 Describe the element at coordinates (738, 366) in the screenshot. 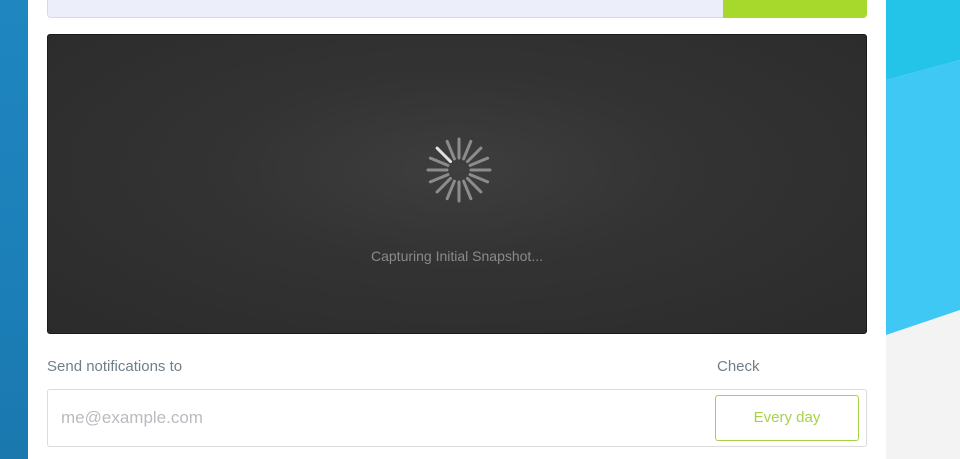

I see `check-frequency-label: Check` at that location.